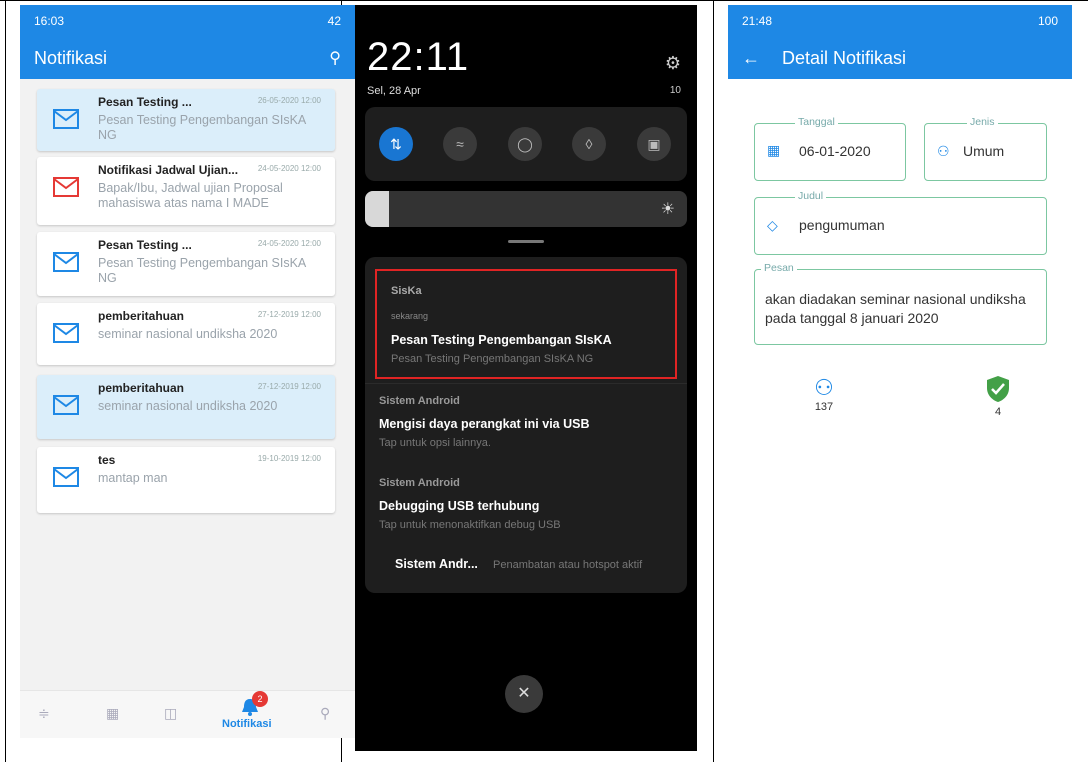 The width and height of the screenshot is (1088, 762). Describe the element at coordinates (334, 21) in the screenshot. I see `battery-level: 42` at that location.